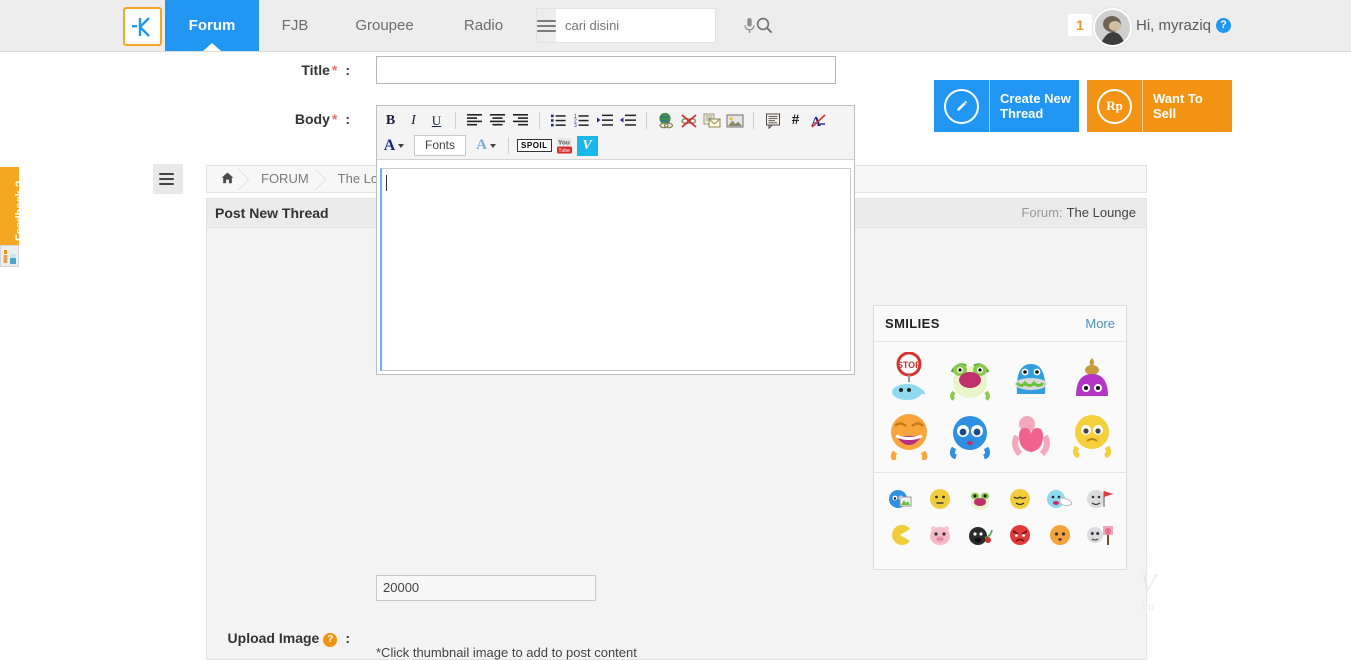 This screenshot has height=660, width=1351. I want to click on hamburger-menu-icon, so click(546, 25).